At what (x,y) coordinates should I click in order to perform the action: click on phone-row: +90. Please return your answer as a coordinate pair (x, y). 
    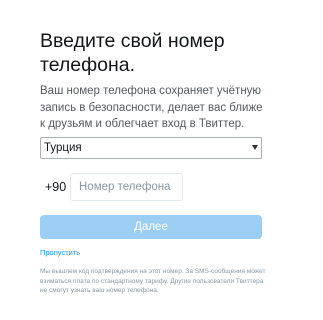
    Looking at the image, I should click on (153, 187).